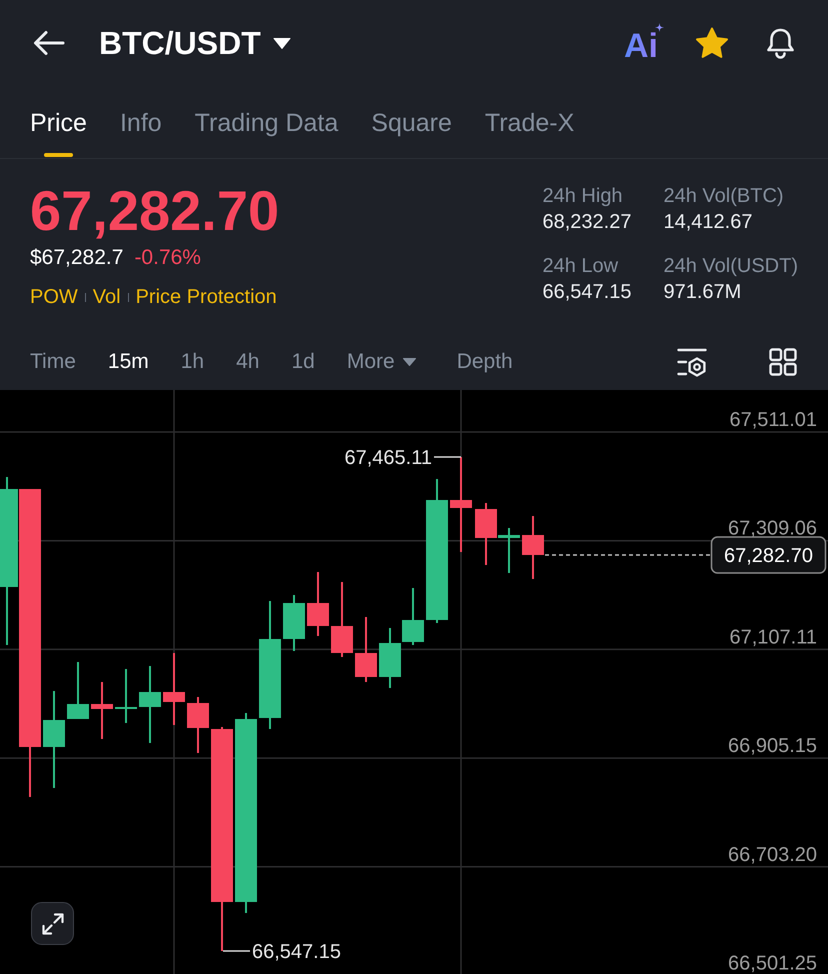  I want to click on price-scale-label: 67,107.11, so click(773, 637).